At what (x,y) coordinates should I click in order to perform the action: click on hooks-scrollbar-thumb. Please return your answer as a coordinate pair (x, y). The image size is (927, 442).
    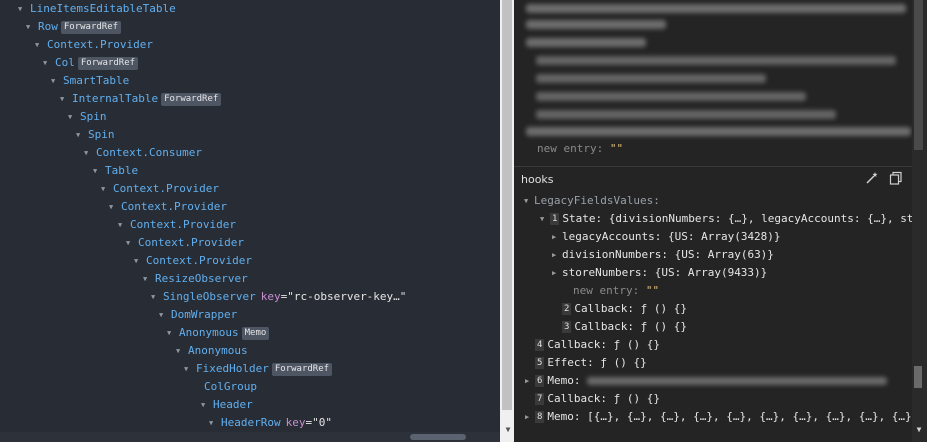
    Looking at the image, I should click on (918, 377).